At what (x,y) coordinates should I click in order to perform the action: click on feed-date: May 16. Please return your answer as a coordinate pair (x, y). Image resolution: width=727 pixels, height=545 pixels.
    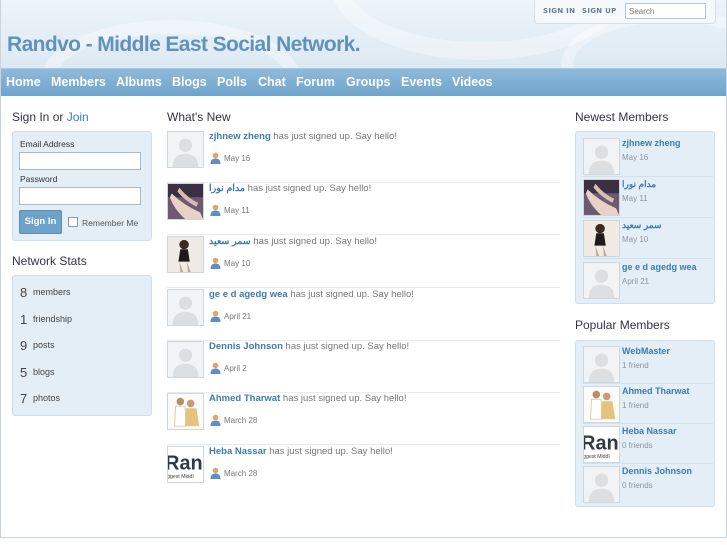
    Looking at the image, I should click on (237, 158).